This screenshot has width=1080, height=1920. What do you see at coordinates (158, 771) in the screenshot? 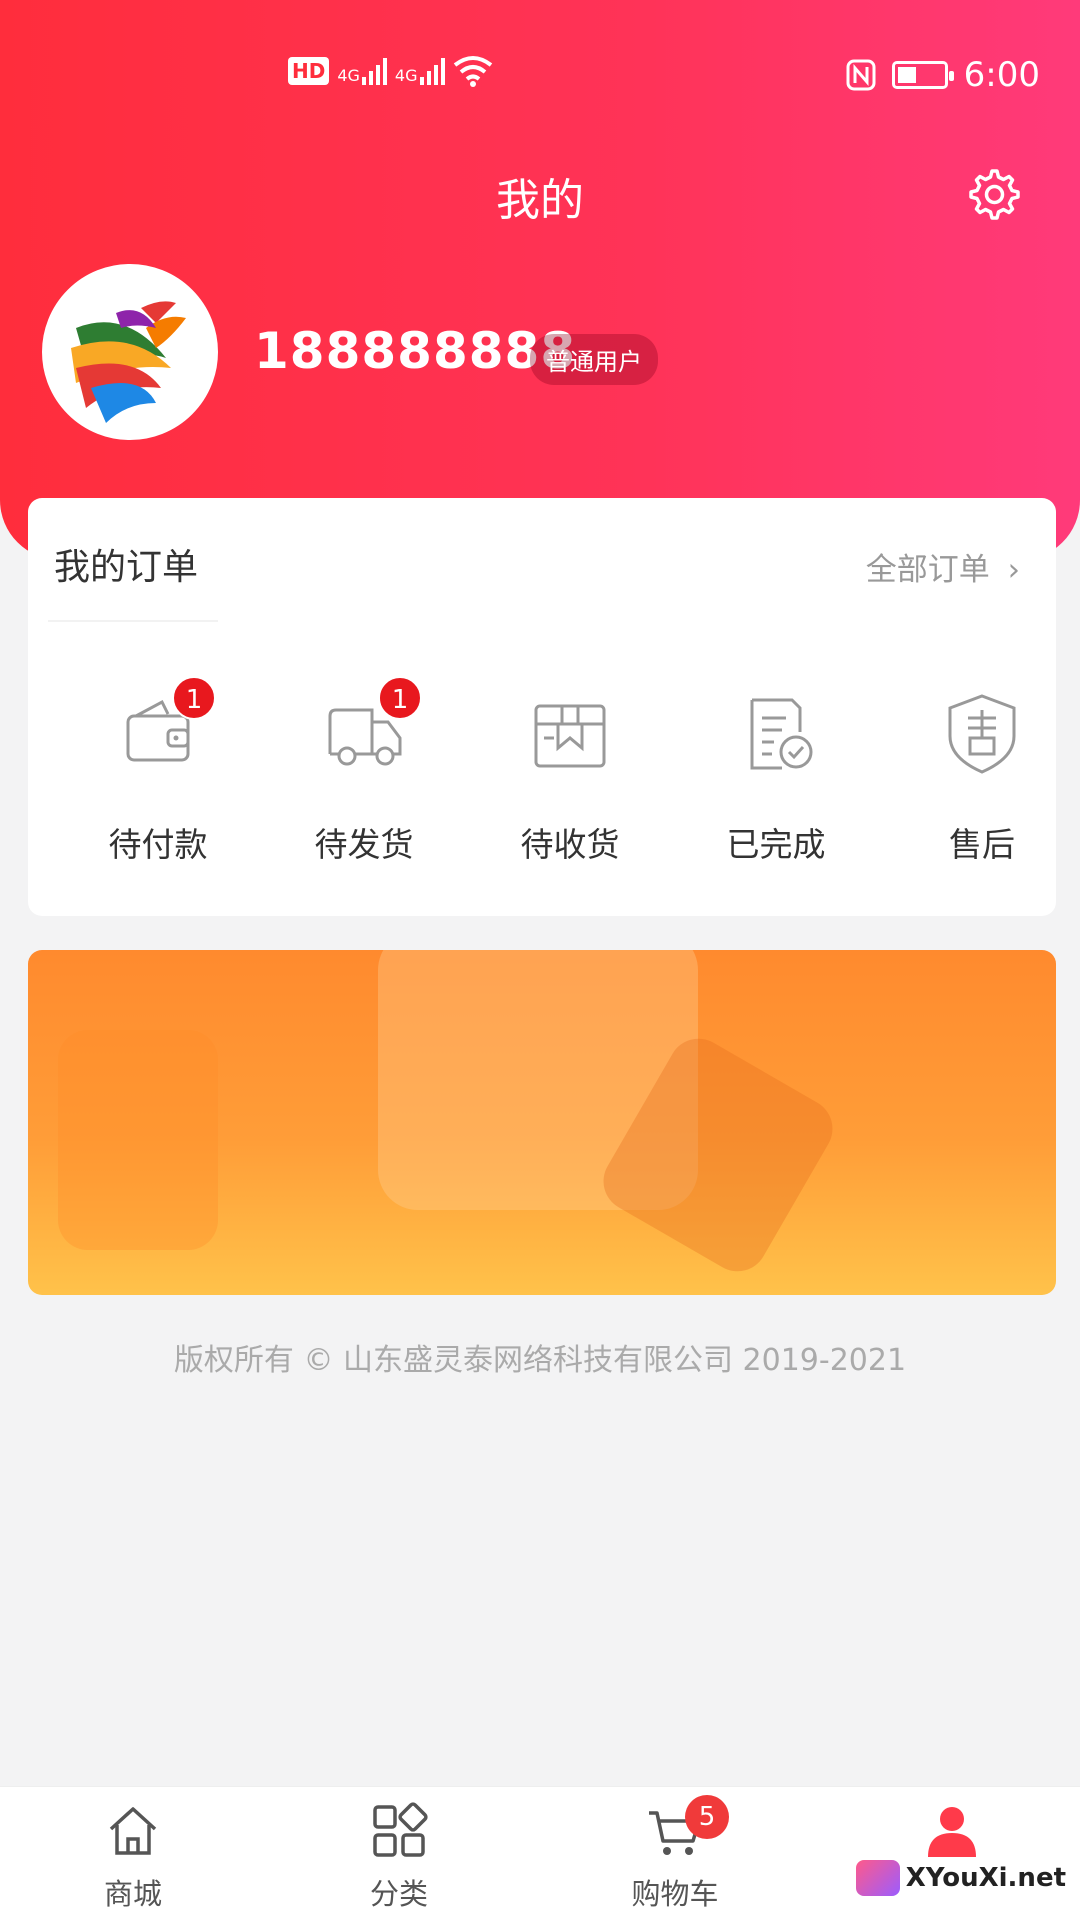
I see `order-pending-payment: 1 待付款` at bounding box center [158, 771].